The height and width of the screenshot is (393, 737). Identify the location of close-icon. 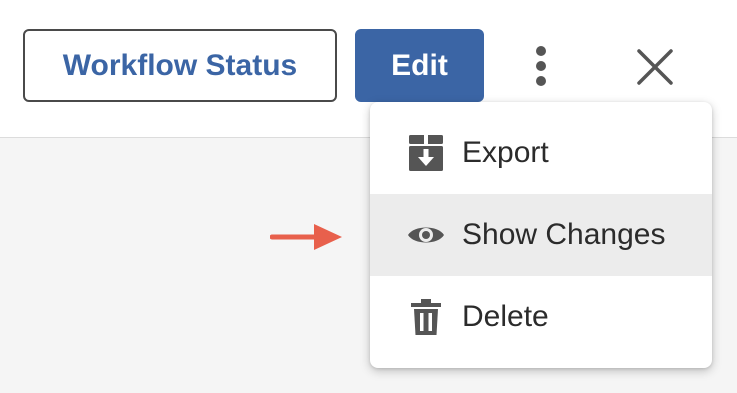
(655, 67).